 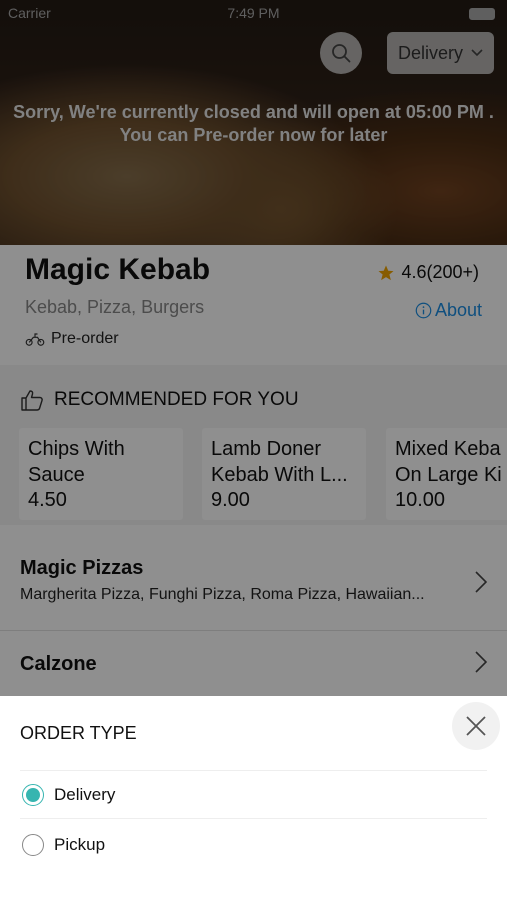 I want to click on order-type-option-delivery: Delivery, so click(x=68, y=795).